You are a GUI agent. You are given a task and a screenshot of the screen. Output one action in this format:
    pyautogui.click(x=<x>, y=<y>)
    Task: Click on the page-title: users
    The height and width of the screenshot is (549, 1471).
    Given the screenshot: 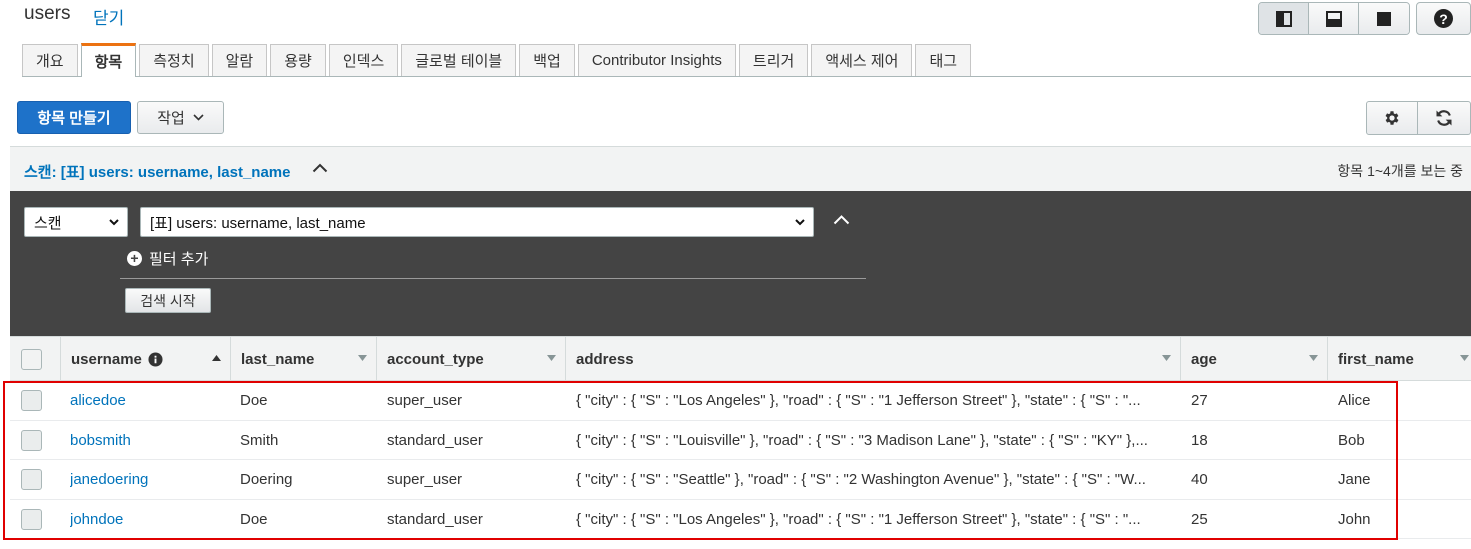 What is the action you would take?
    pyautogui.click(x=47, y=13)
    